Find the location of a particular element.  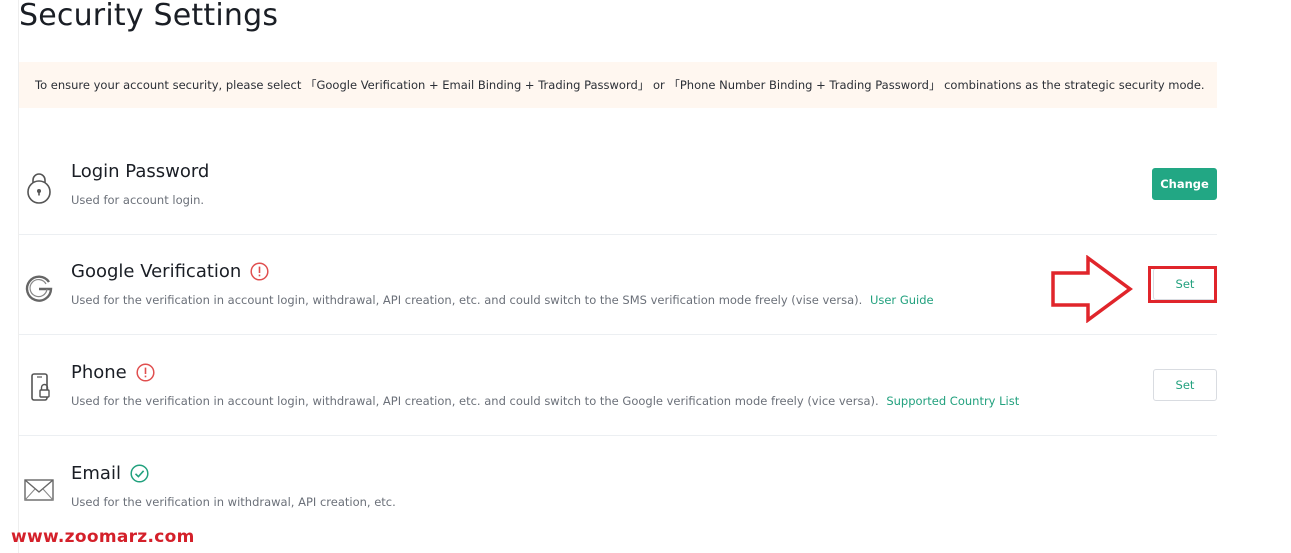

page-title: Security Settings is located at coordinates (149, 16).